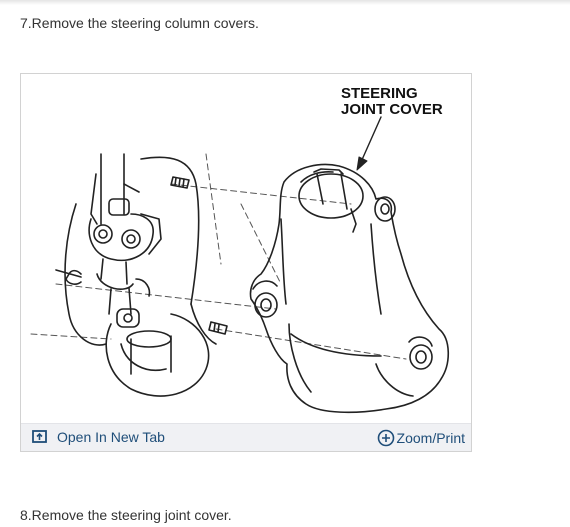 This screenshot has width=570, height=527. Describe the element at coordinates (39, 436) in the screenshot. I see `open-in-new-tab-icon` at that location.